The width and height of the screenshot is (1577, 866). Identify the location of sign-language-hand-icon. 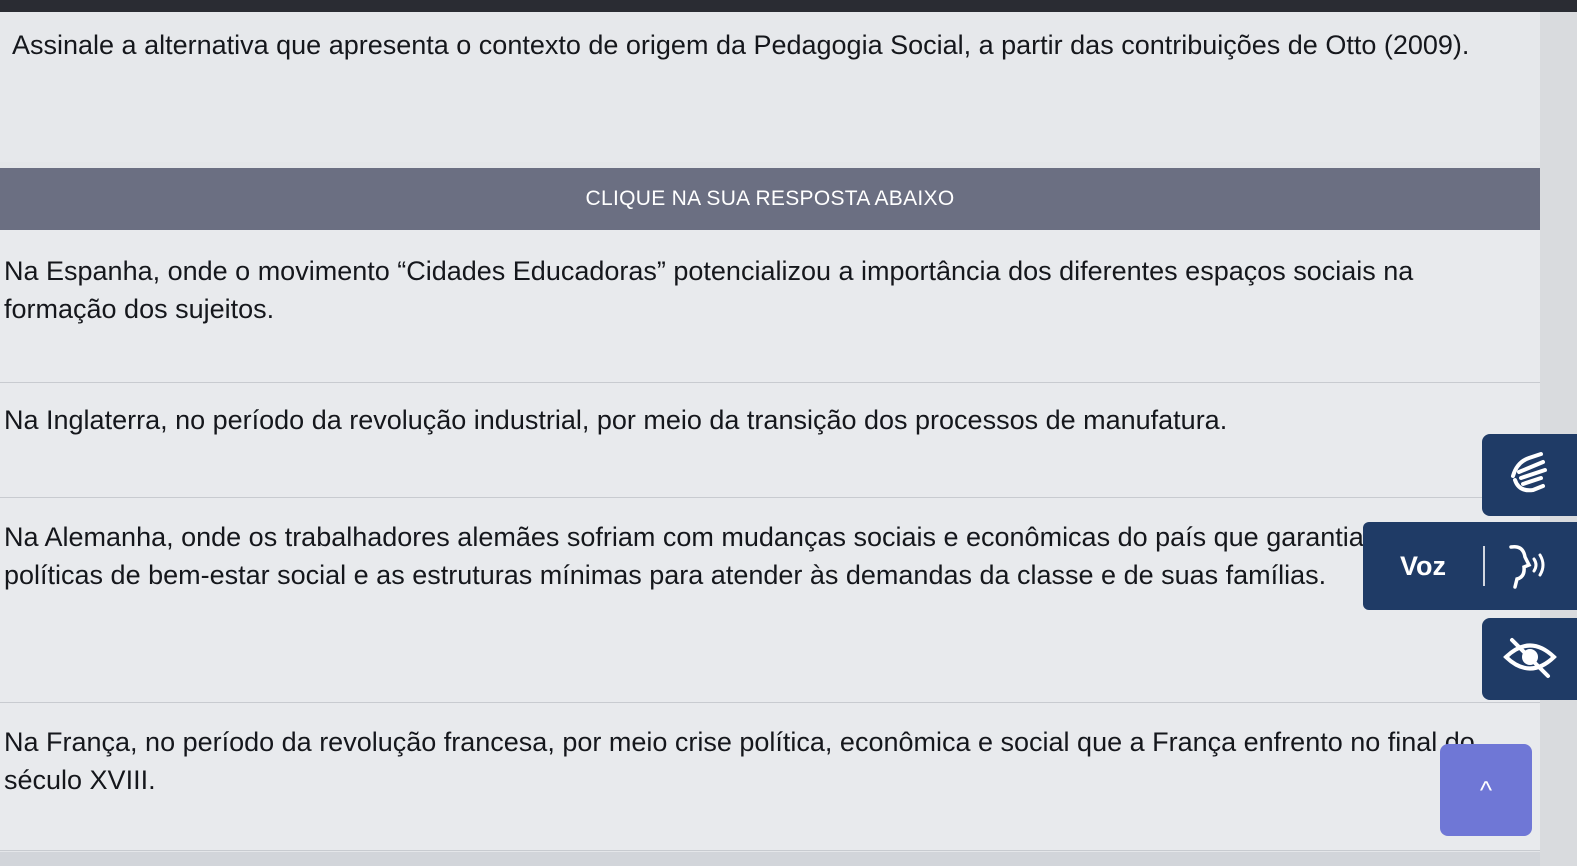
(1530, 475).